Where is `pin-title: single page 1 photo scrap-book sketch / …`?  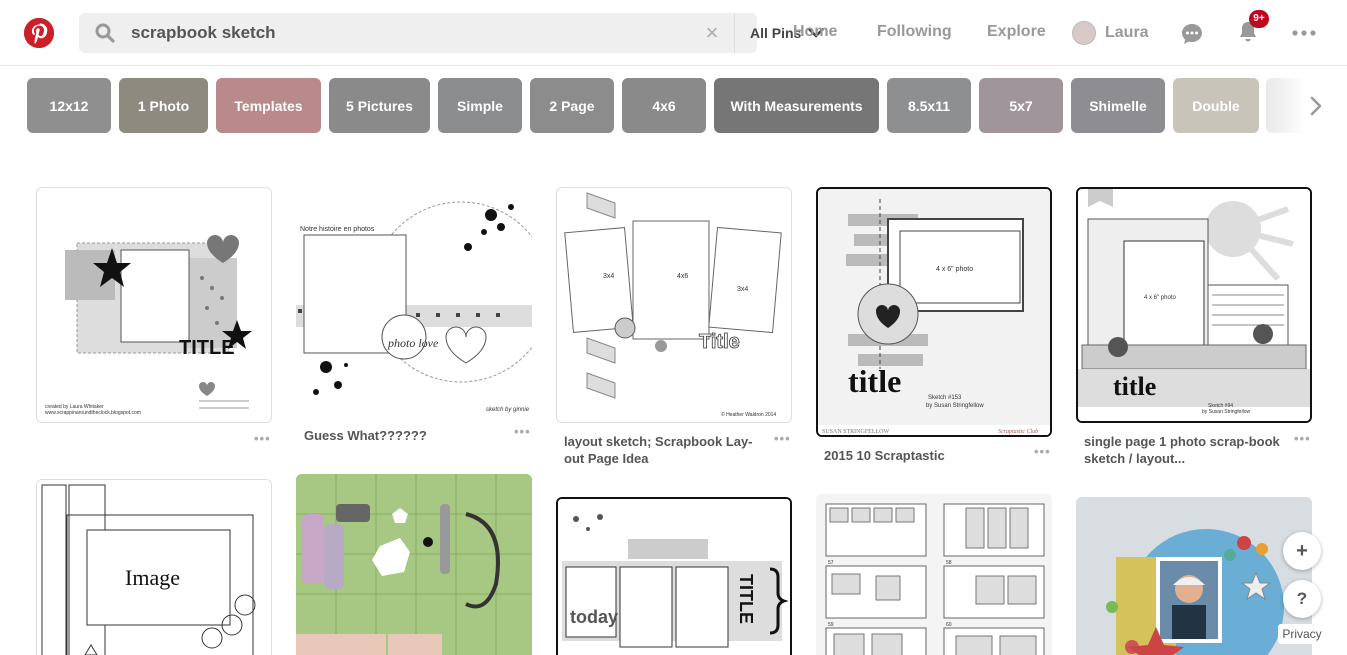 pin-title: single page 1 photo scrap-book sketch / … is located at coordinates (1184, 450).